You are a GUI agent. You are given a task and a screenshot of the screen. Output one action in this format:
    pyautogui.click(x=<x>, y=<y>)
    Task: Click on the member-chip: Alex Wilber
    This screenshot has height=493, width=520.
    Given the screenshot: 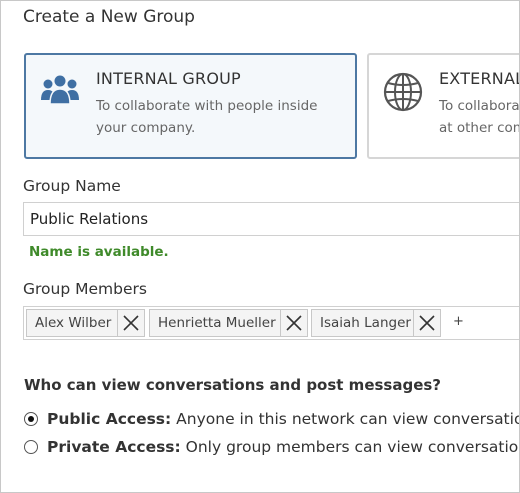 What is the action you would take?
    pyautogui.click(x=85, y=323)
    